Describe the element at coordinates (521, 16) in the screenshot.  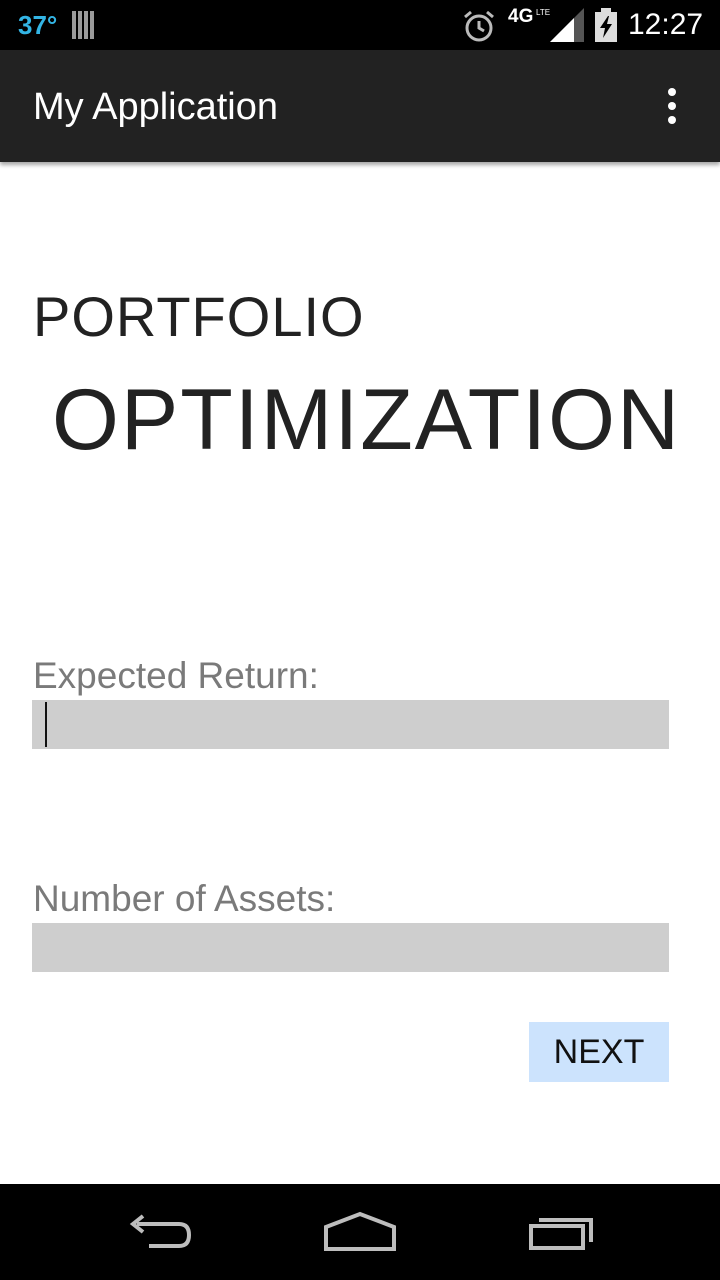
I see `network-type-text: 4G` at that location.